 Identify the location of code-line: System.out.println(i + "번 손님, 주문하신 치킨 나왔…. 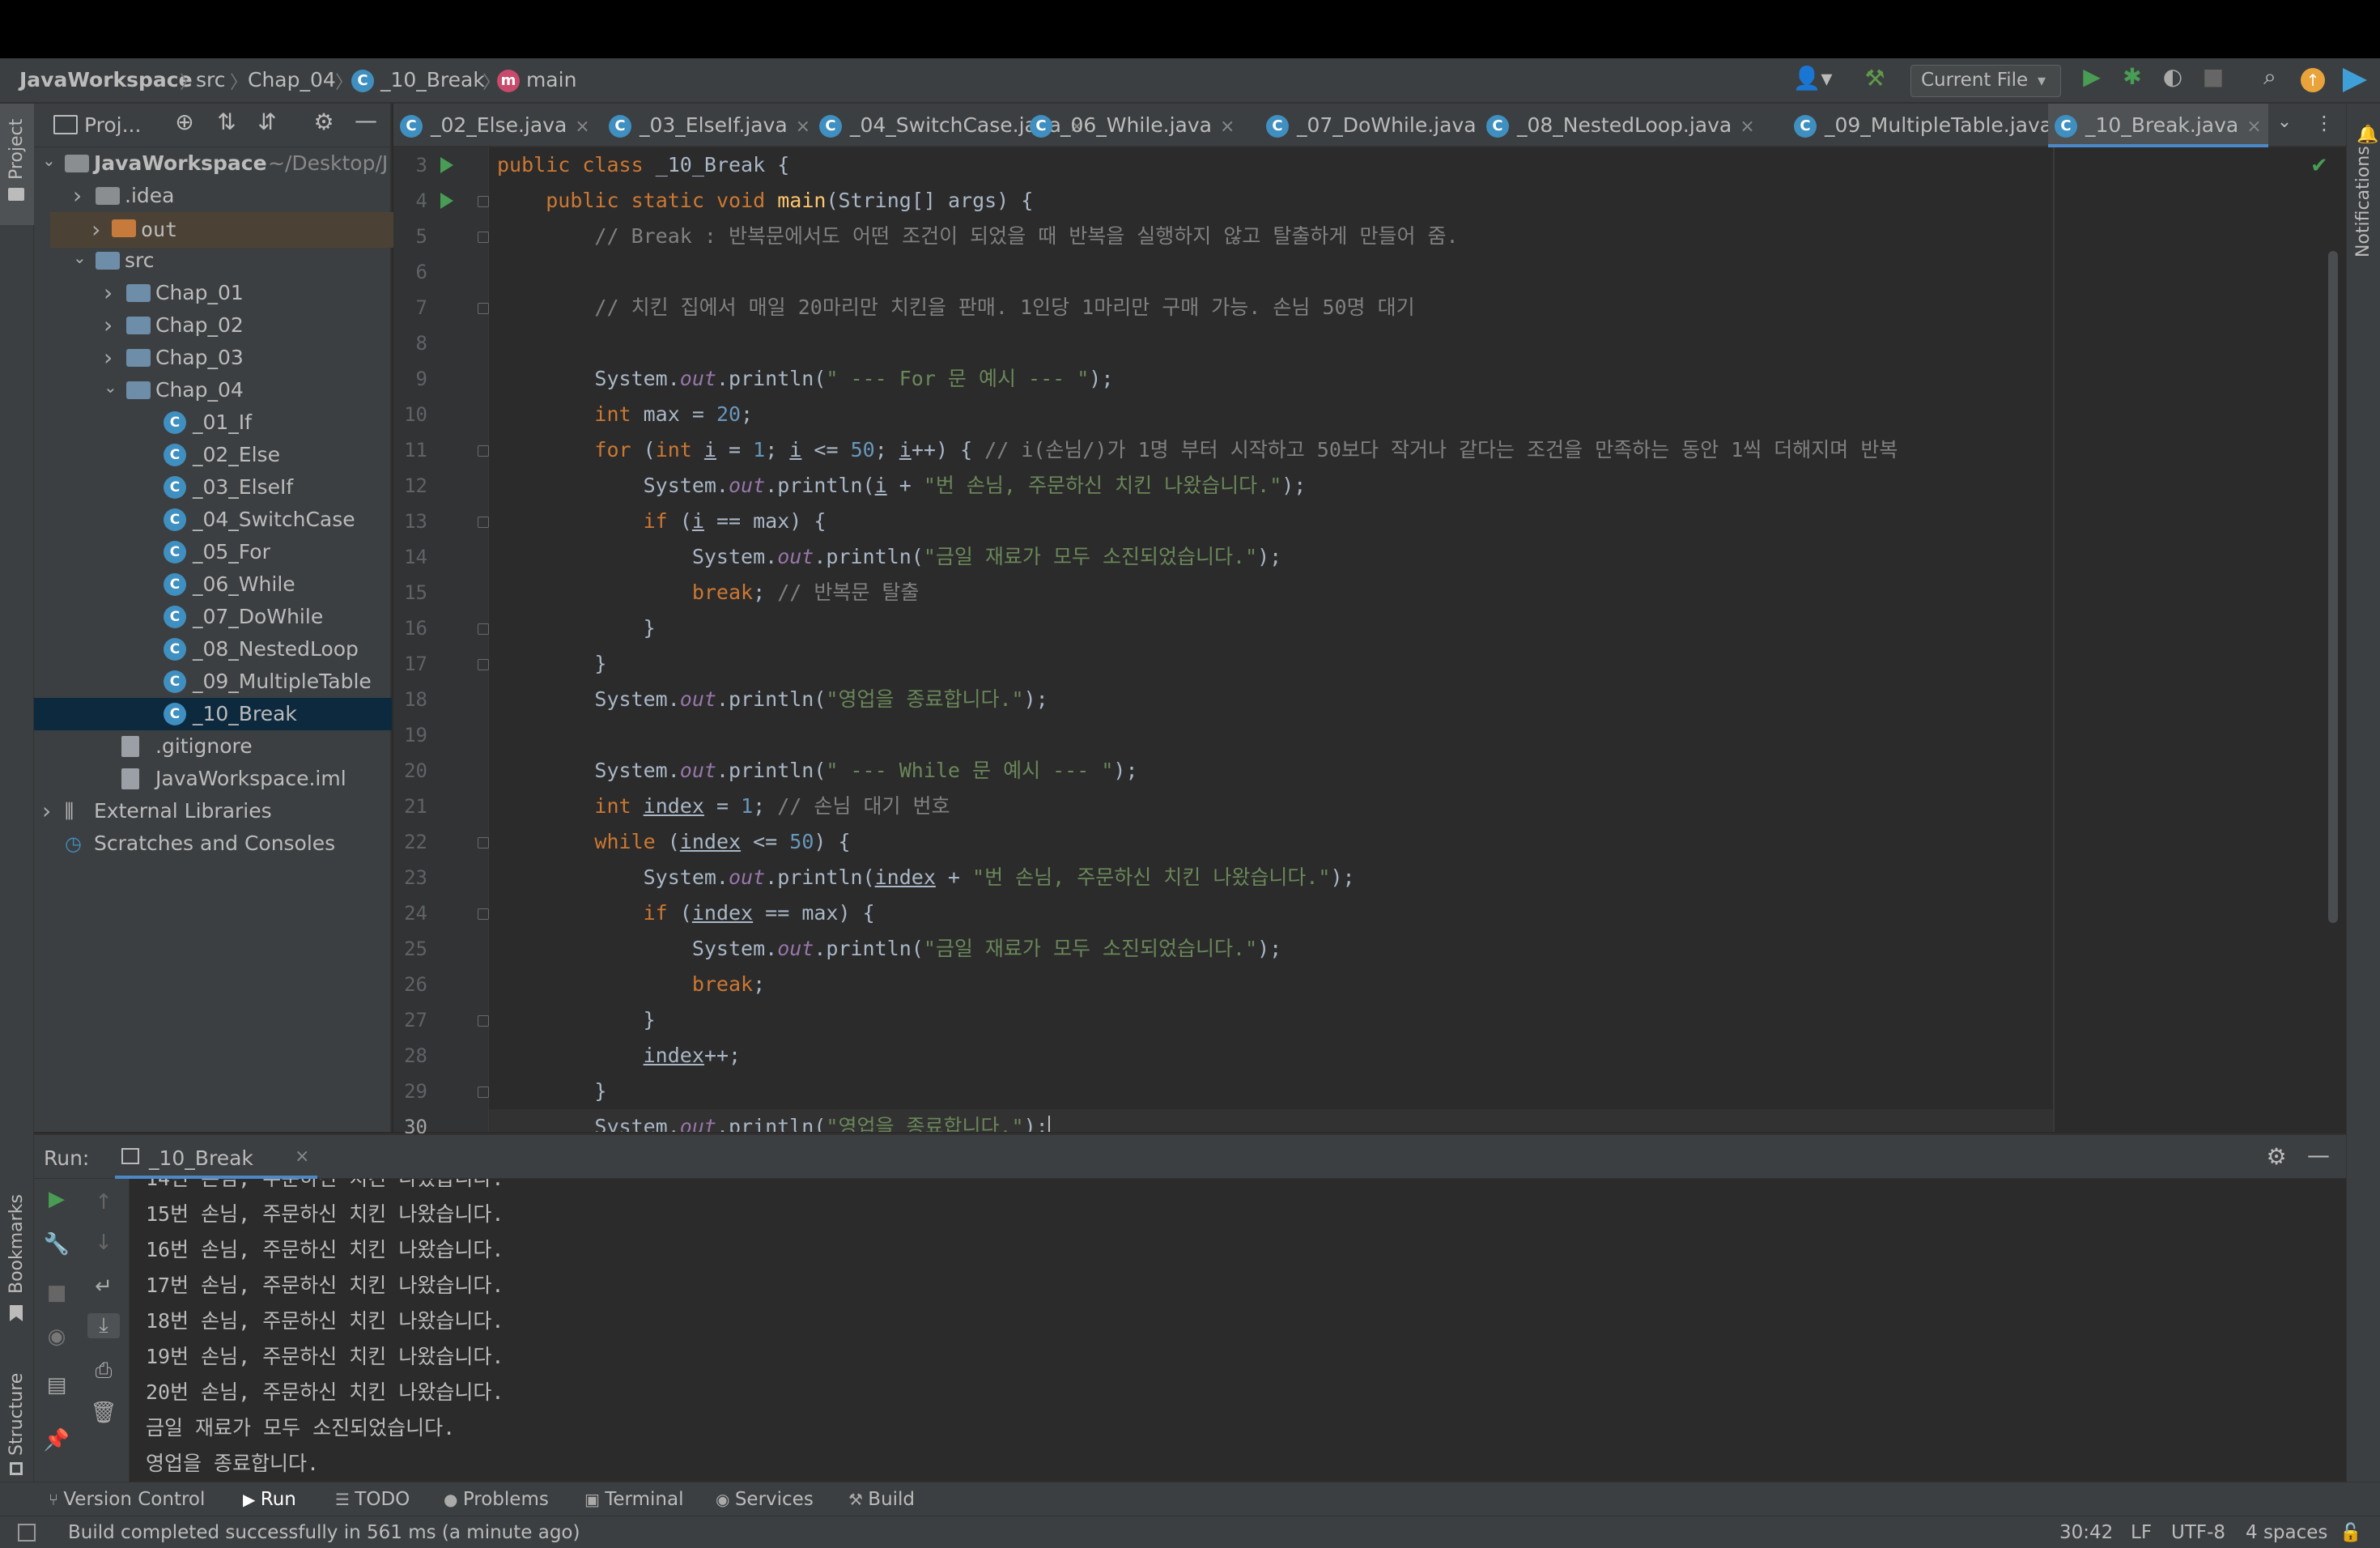
(902, 486).